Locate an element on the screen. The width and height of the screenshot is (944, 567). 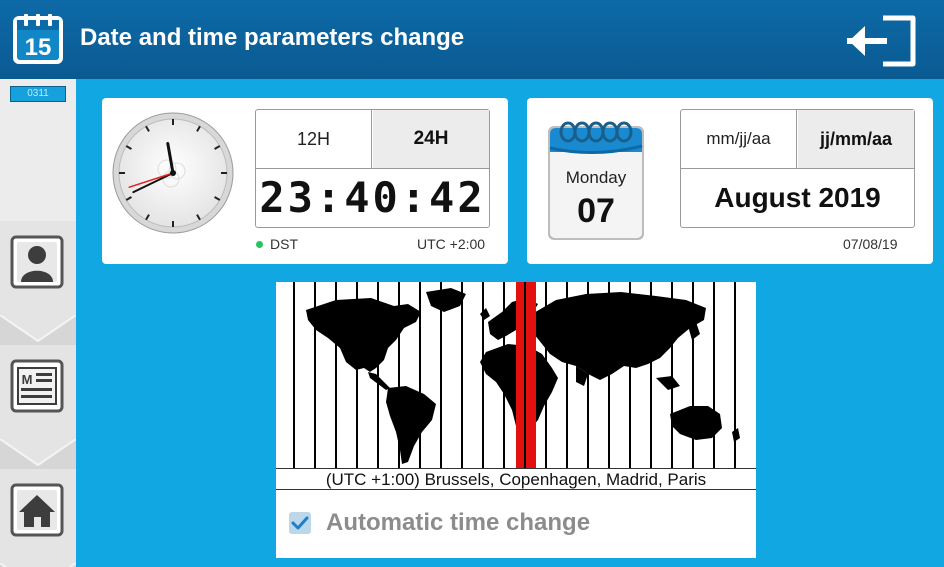
svg-text: M is located at coordinates (27, 379).